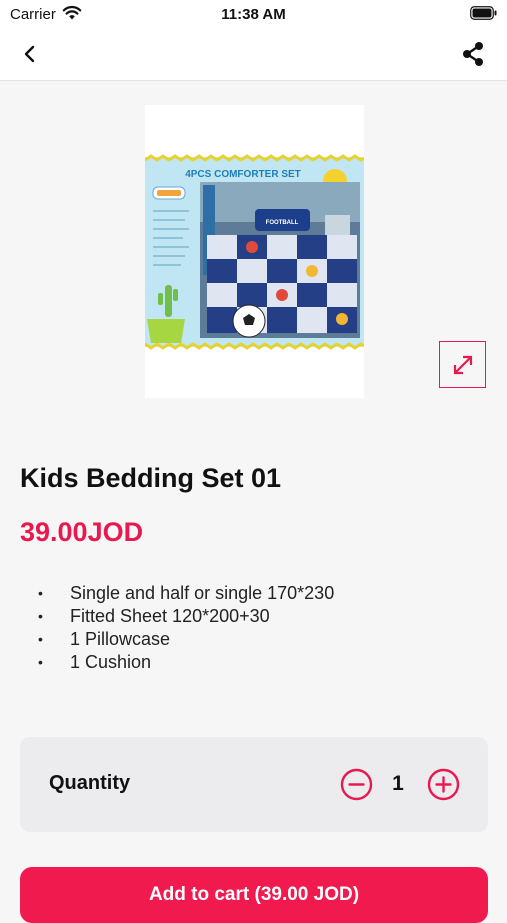 This screenshot has height=923, width=507. I want to click on increase-quantity-button, so click(443, 784).